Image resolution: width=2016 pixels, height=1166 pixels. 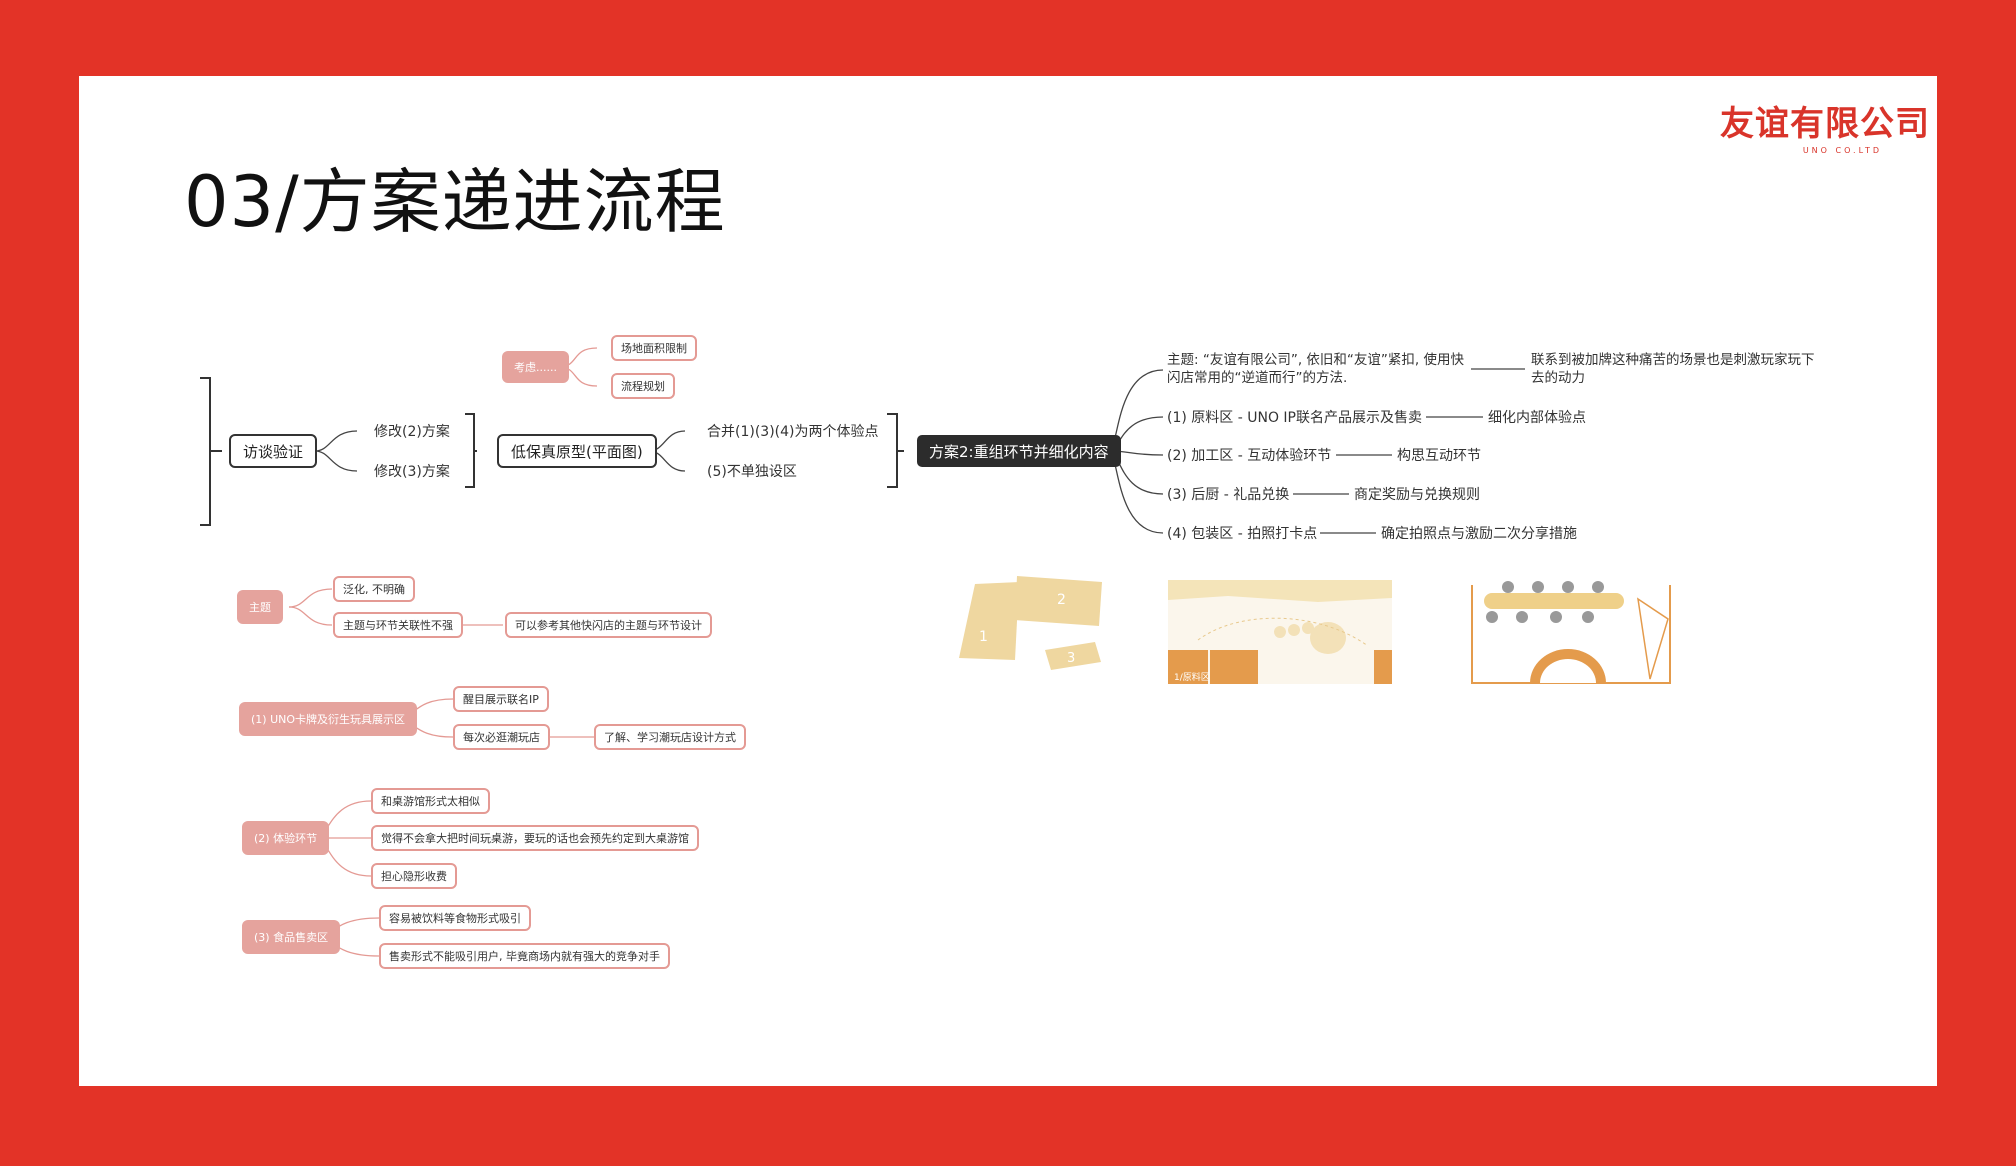 I want to click on feedback-zone1-node: (1) UNO卡牌及衍生玩具展示区, so click(x=328, y=719).